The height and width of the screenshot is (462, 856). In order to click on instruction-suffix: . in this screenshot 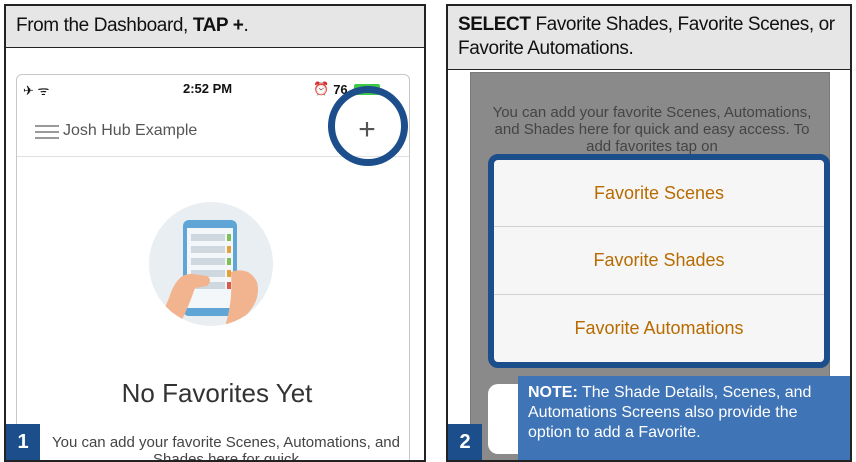, I will do `click(246, 25)`.